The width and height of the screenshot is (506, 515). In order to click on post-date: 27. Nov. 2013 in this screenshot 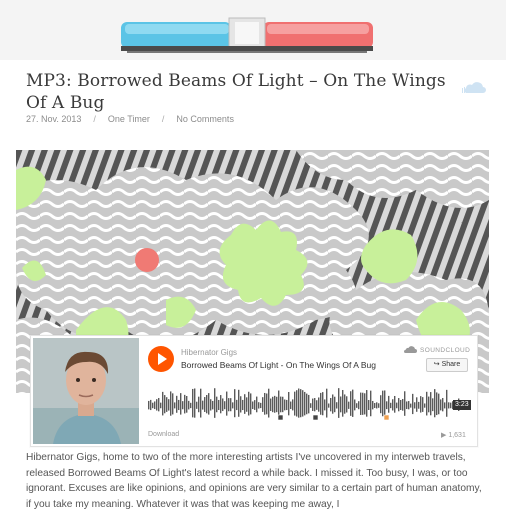, I will do `click(54, 119)`.